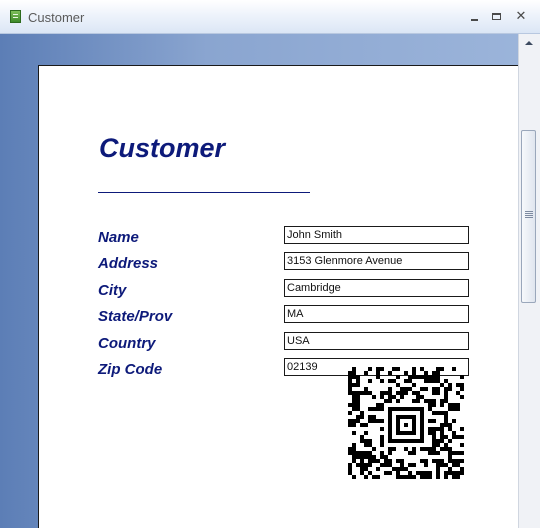 The width and height of the screenshot is (540, 528). What do you see at coordinates (128, 263) in the screenshot?
I see `field-label-address: Address` at bounding box center [128, 263].